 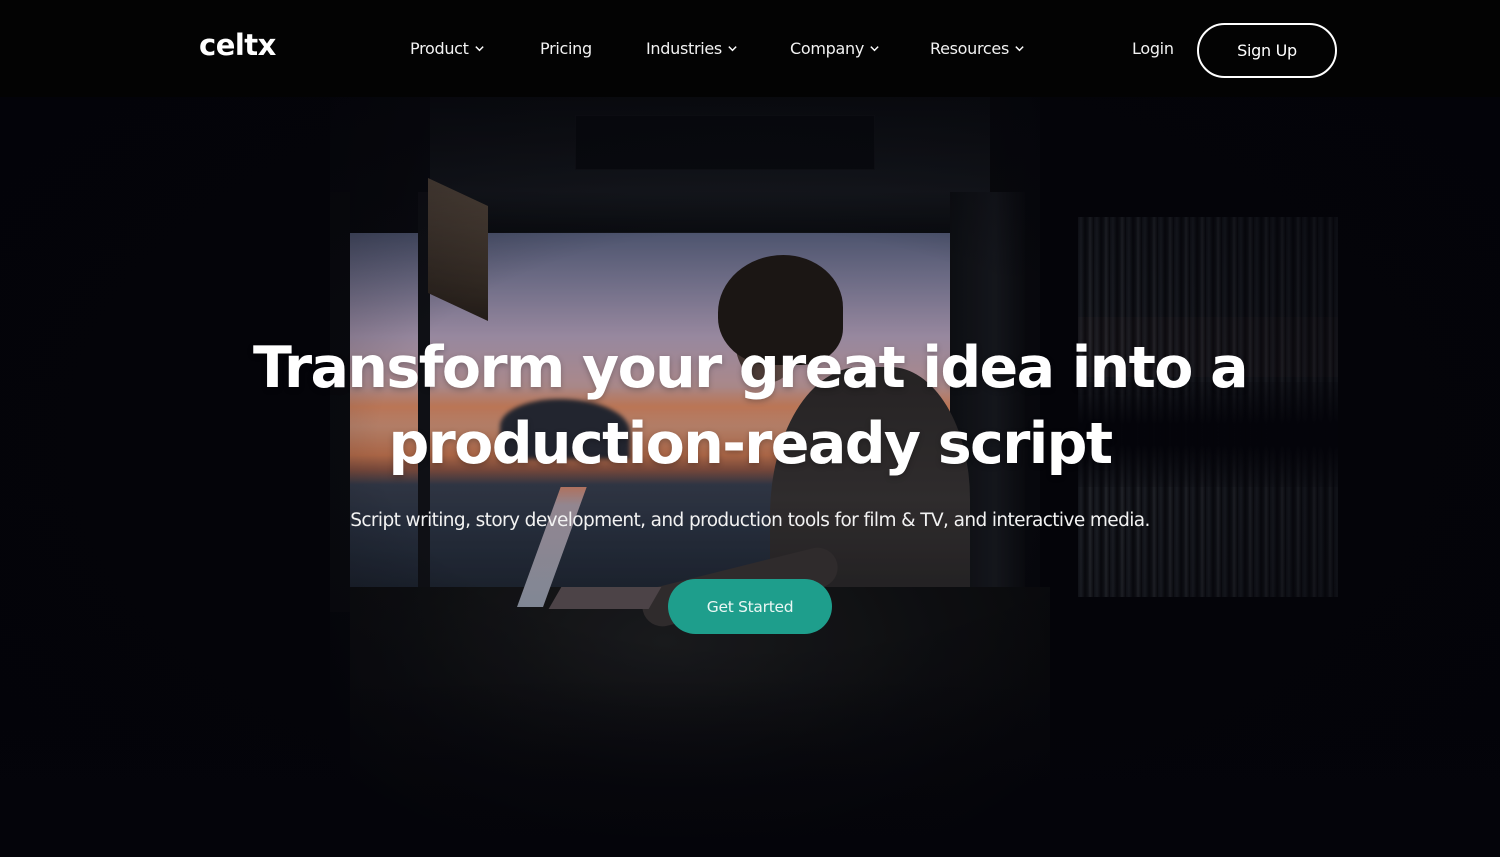 I want to click on sign-up-button: Sign Up, so click(x=1267, y=50).